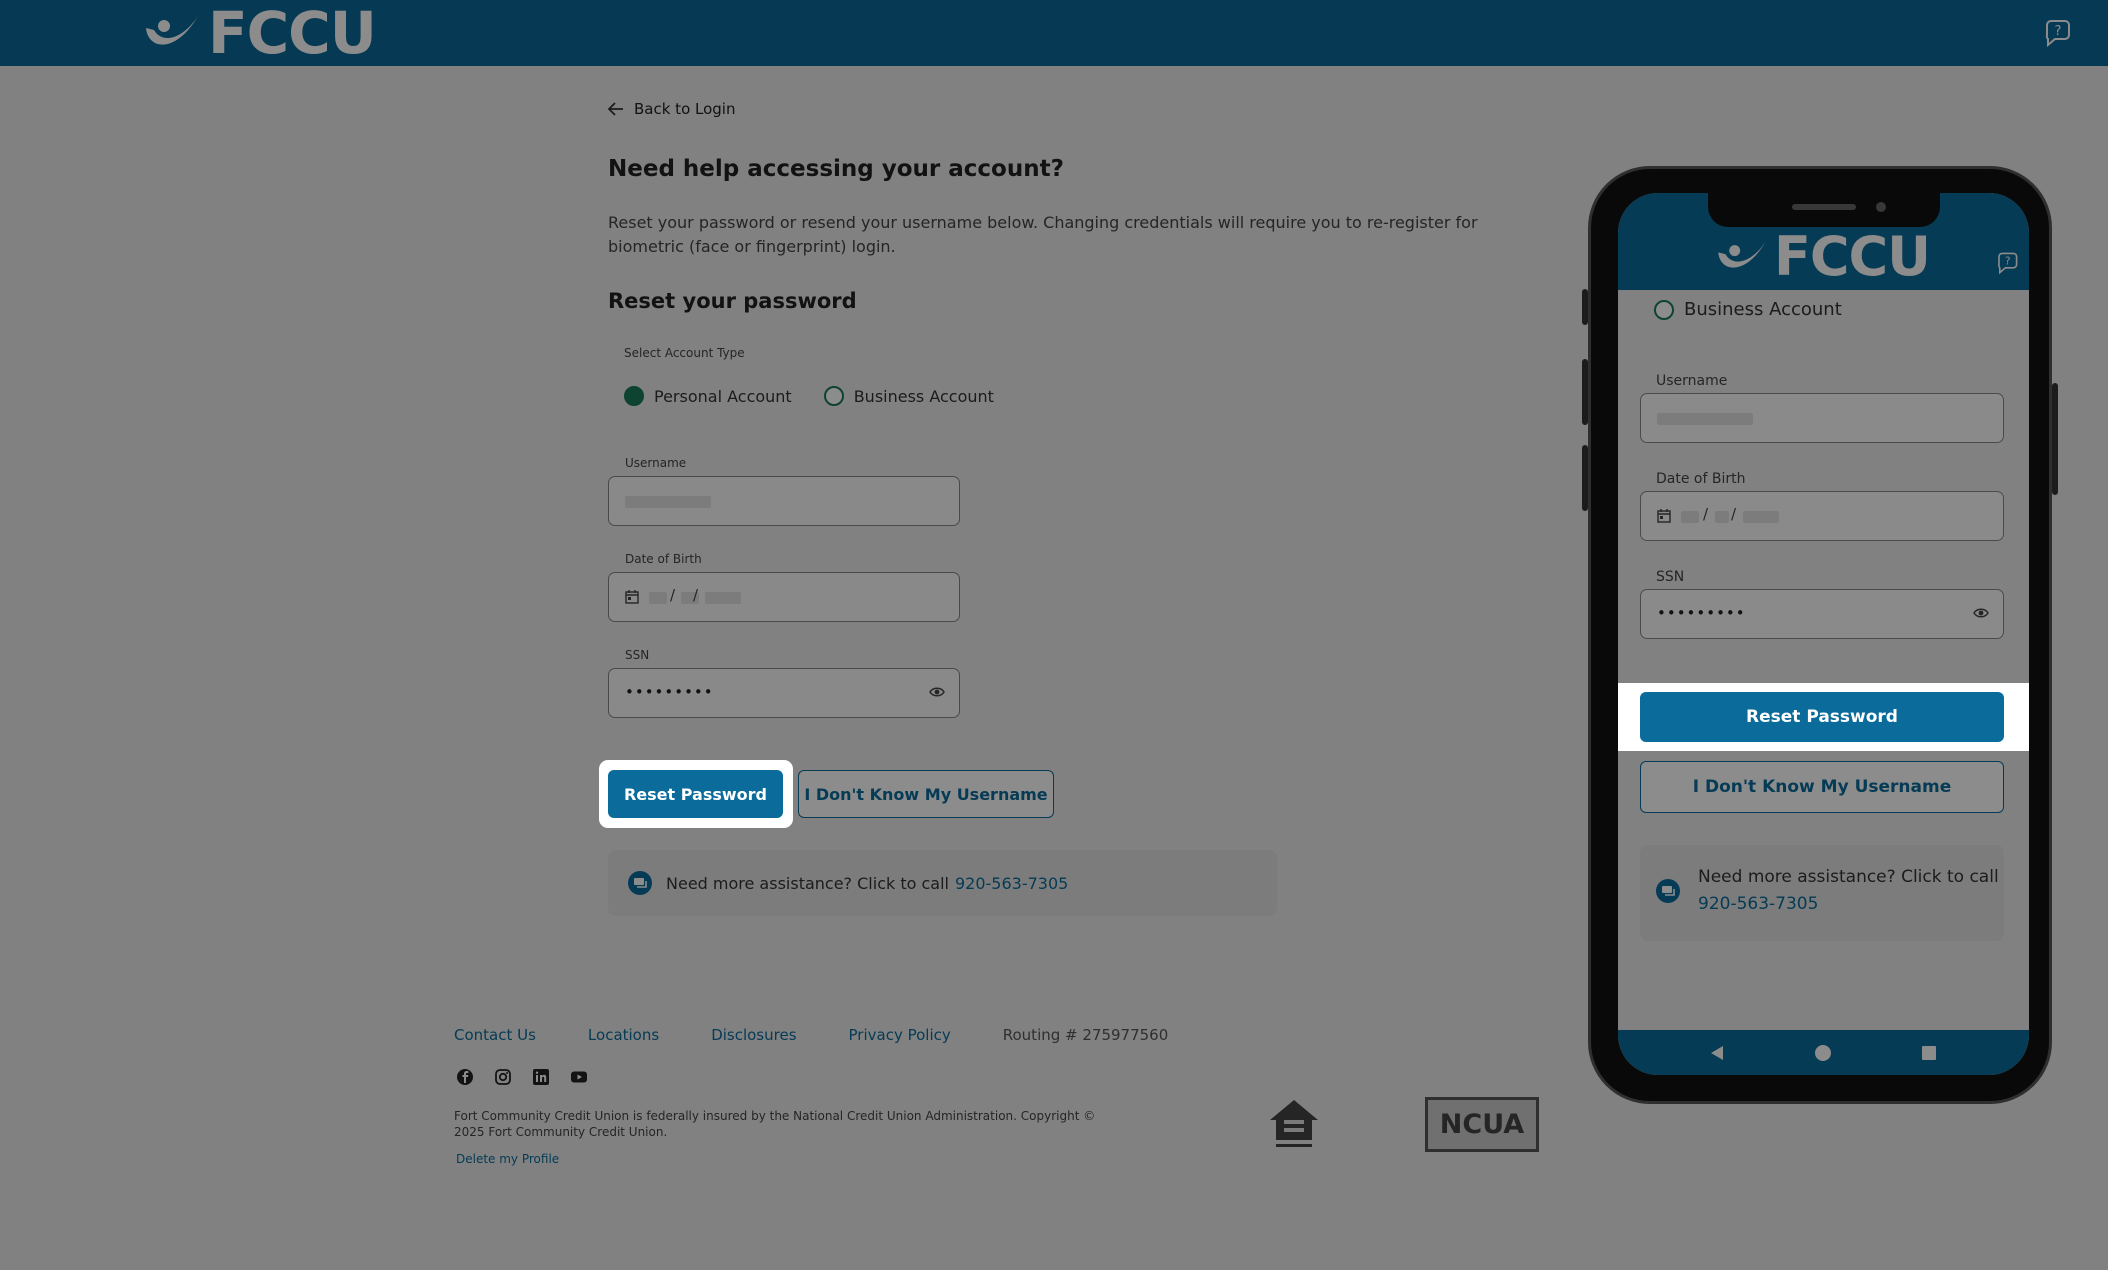 This screenshot has width=2108, height=1270. Describe the element at coordinates (1822, 717) in the screenshot. I see `phone-reset-password-button: Reset Password` at that location.